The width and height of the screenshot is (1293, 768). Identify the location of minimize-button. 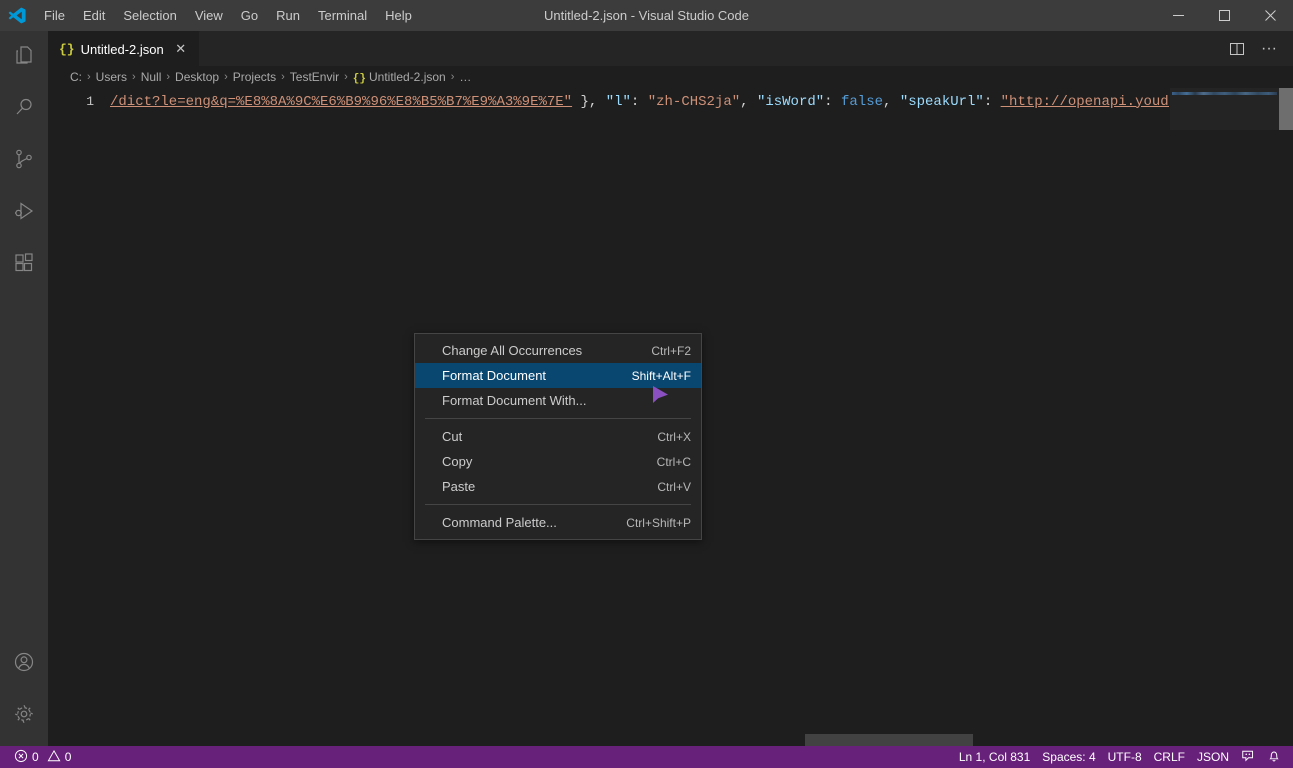
(1178, 15).